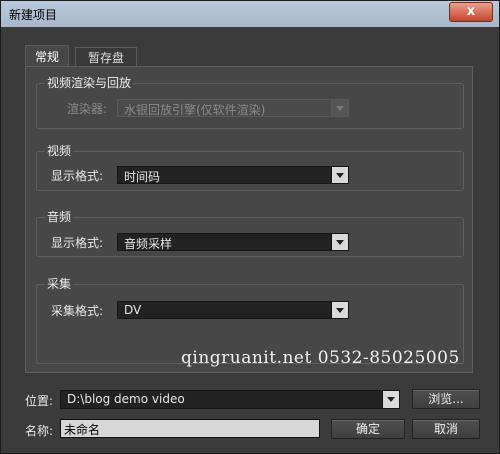  I want to click on project-name-input: 未命名, so click(190, 428).